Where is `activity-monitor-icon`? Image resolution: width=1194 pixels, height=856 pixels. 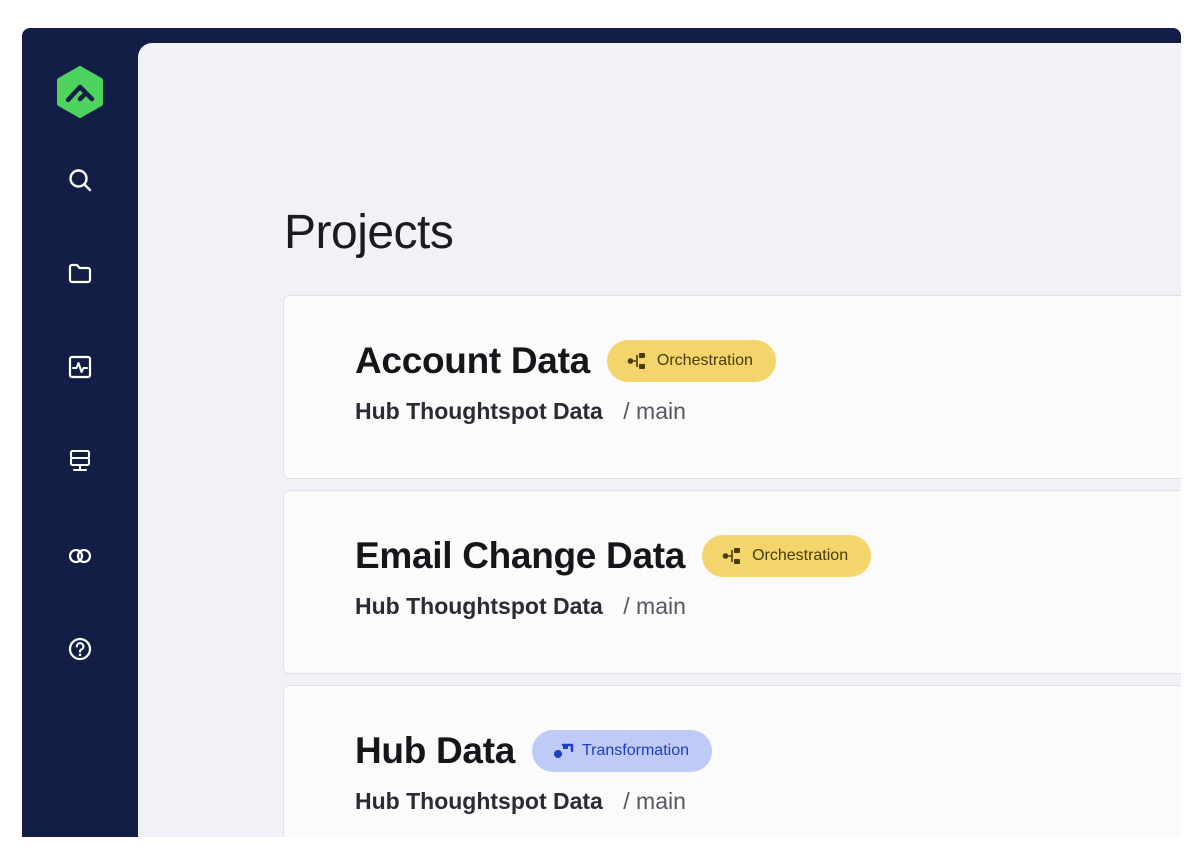 activity-monitor-icon is located at coordinates (80, 367).